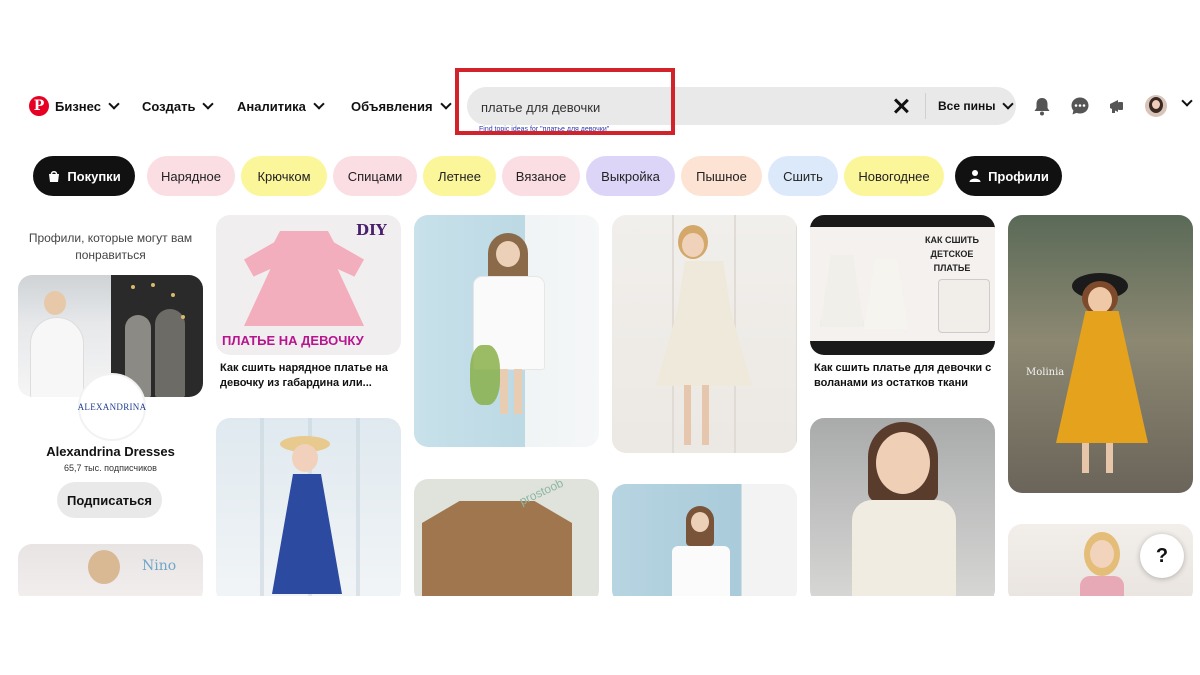 Image resolution: width=1200 pixels, height=675 pixels. What do you see at coordinates (159, 566) in the screenshot?
I see `pin-nino-logo: Nino` at bounding box center [159, 566].